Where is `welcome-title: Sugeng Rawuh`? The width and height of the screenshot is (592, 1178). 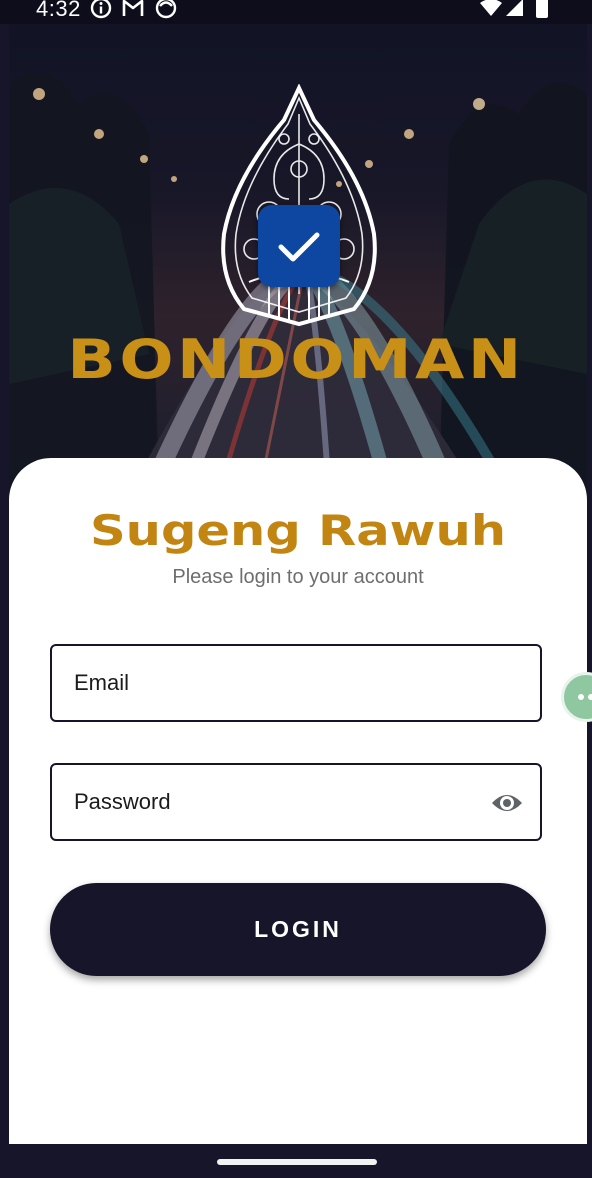
welcome-title: Sugeng Rawuh is located at coordinates (298, 530).